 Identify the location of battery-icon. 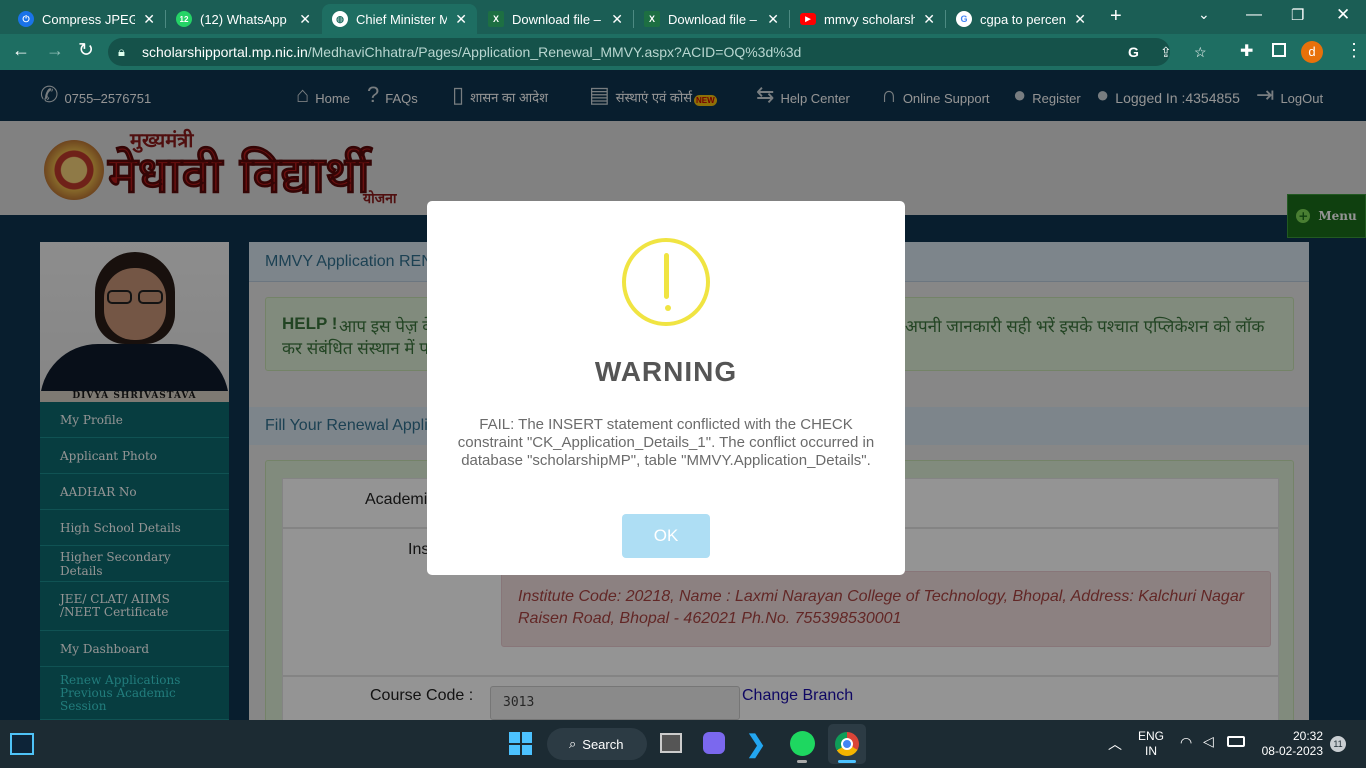
(1236, 741).